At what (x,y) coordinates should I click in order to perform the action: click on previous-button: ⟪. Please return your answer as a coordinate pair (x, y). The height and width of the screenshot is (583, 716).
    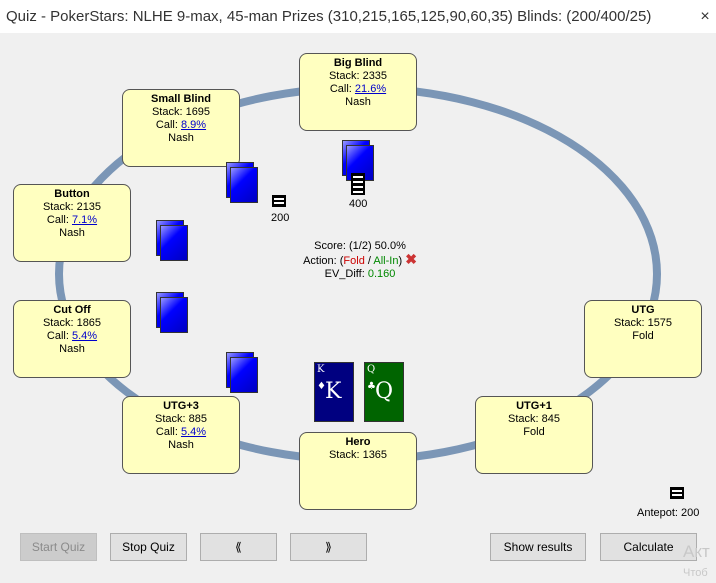
    Looking at the image, I should click on (238, 547).